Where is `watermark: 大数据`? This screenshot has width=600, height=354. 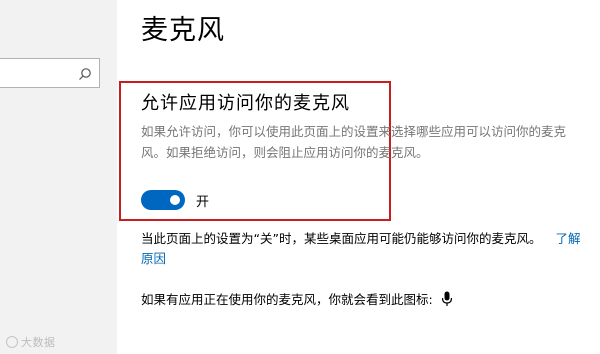
watermark: 大数据 is located at coordinates (31, 342).